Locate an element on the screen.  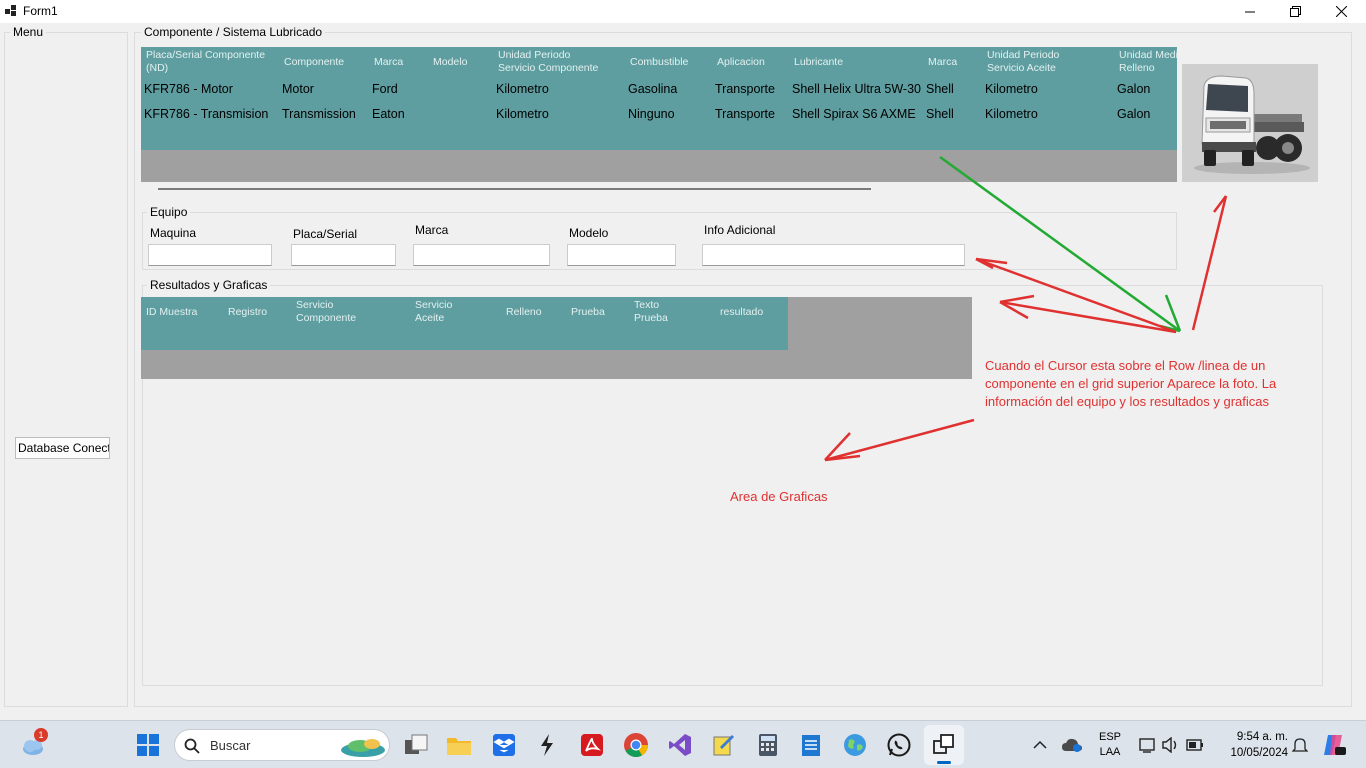
battery-icon is located at coordinates (1194, 745).